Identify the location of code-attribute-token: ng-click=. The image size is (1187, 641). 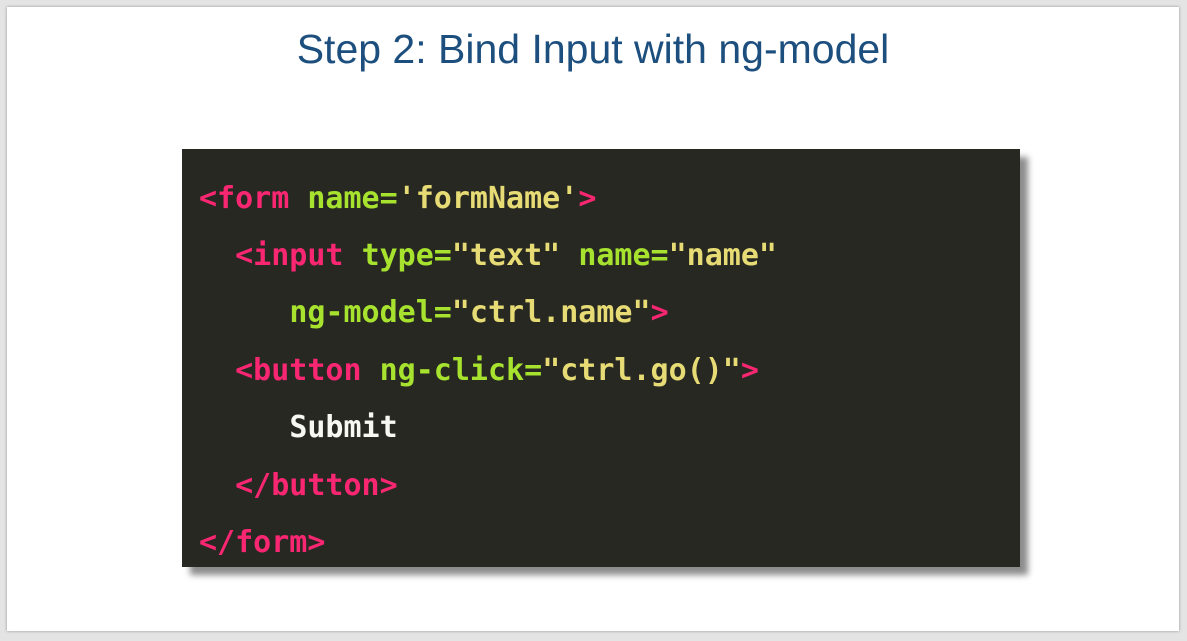
(461, 370).